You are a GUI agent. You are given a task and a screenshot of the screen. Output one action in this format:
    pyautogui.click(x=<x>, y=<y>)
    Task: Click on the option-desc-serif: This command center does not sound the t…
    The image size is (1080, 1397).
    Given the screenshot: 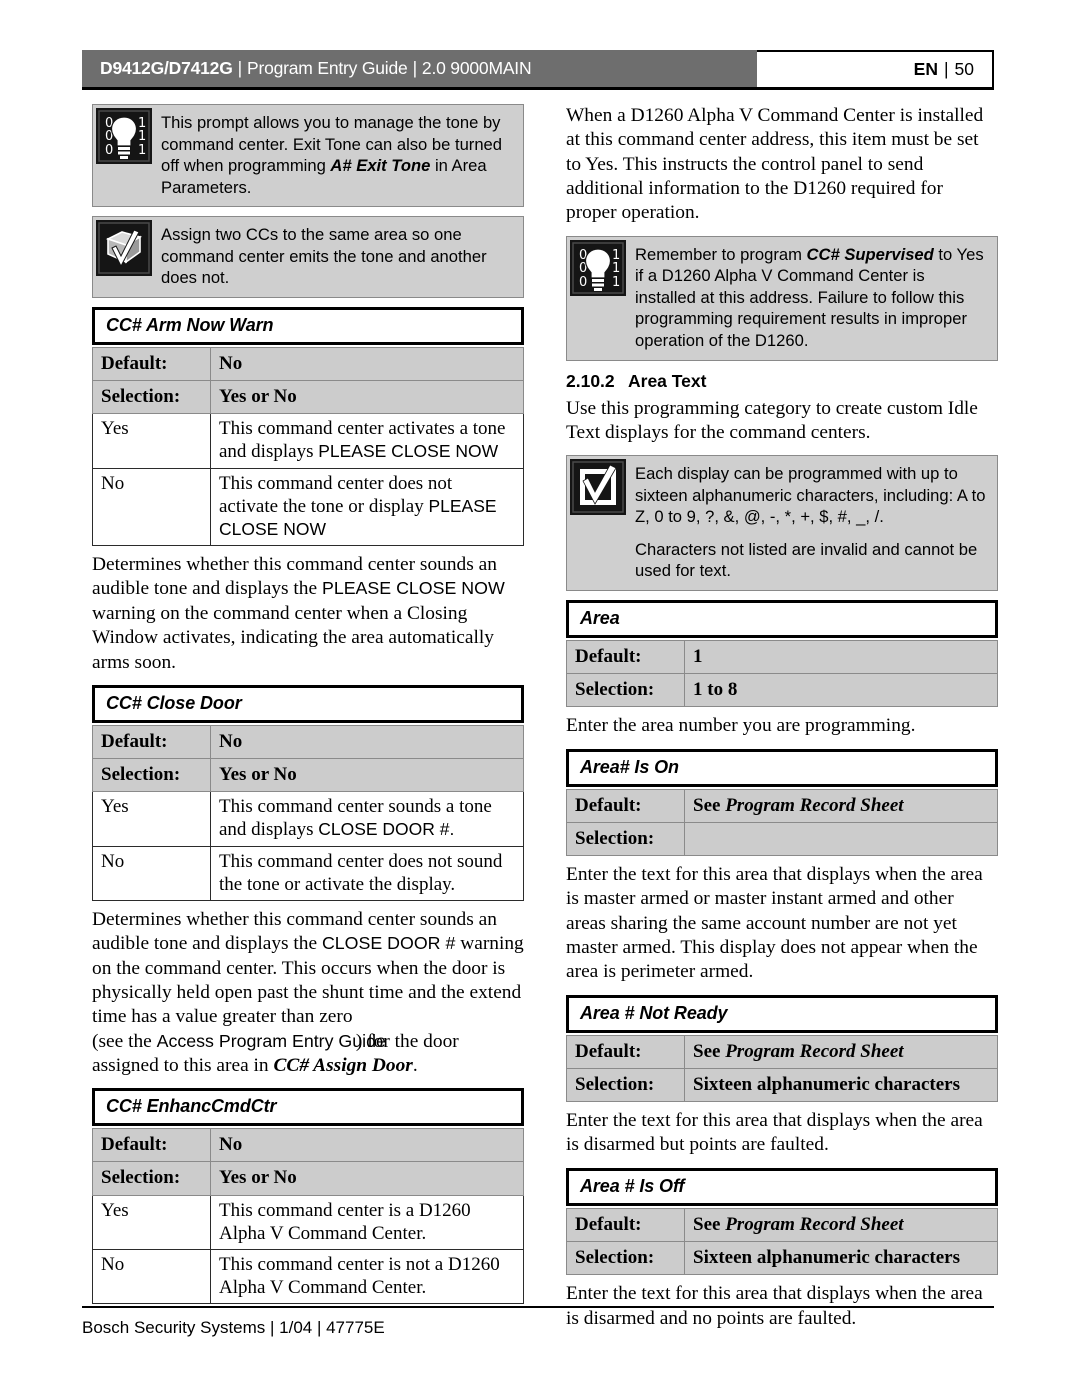 What is the action you would take?
    pyautogui.click(x=361, y=872)
    